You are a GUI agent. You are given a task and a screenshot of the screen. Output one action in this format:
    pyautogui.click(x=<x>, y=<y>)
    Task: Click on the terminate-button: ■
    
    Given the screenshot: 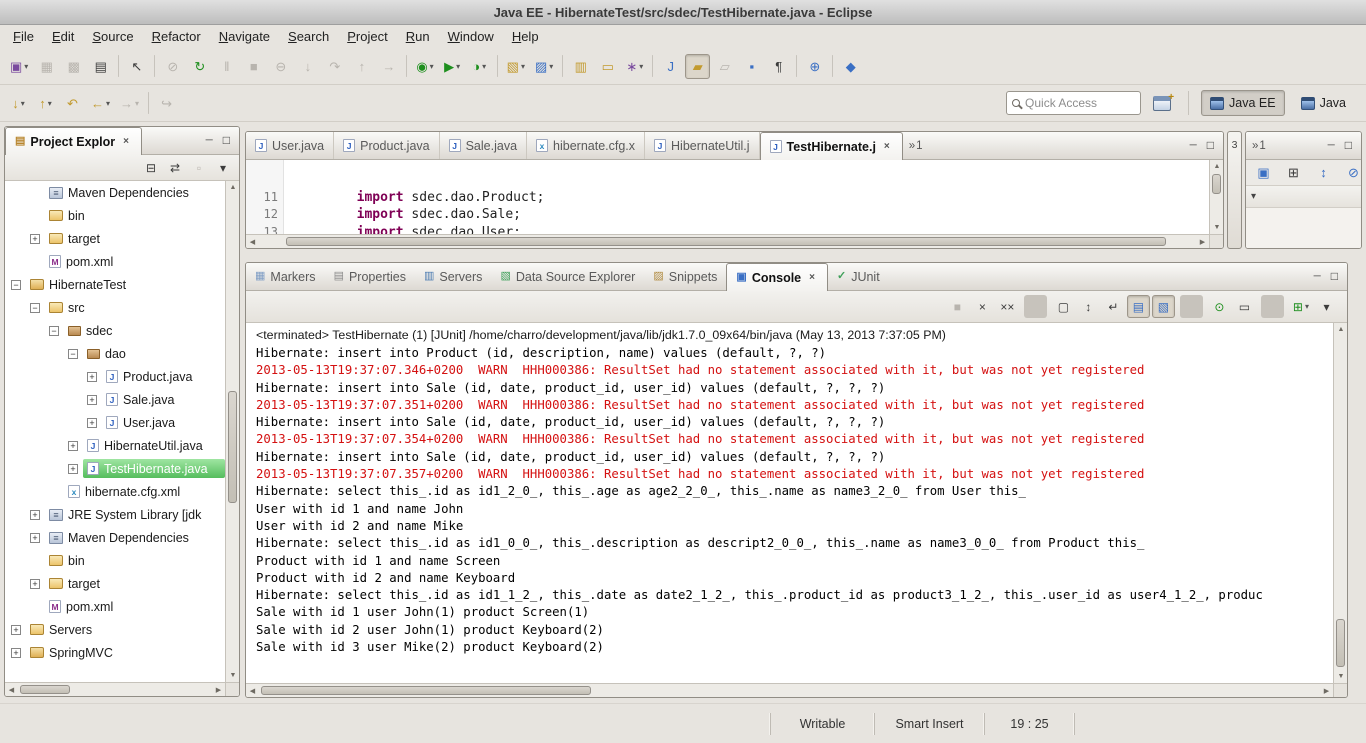 What is the action you would take?
    pyautogui.click(x=253, y=66)
    